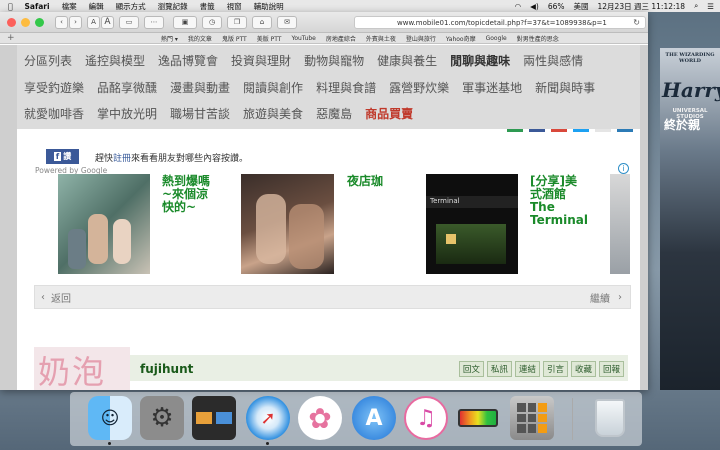  Describe the element at coordinates (480, 60) in the screenshot. I see `category-link-active: 閒聊與趣味` at that location.